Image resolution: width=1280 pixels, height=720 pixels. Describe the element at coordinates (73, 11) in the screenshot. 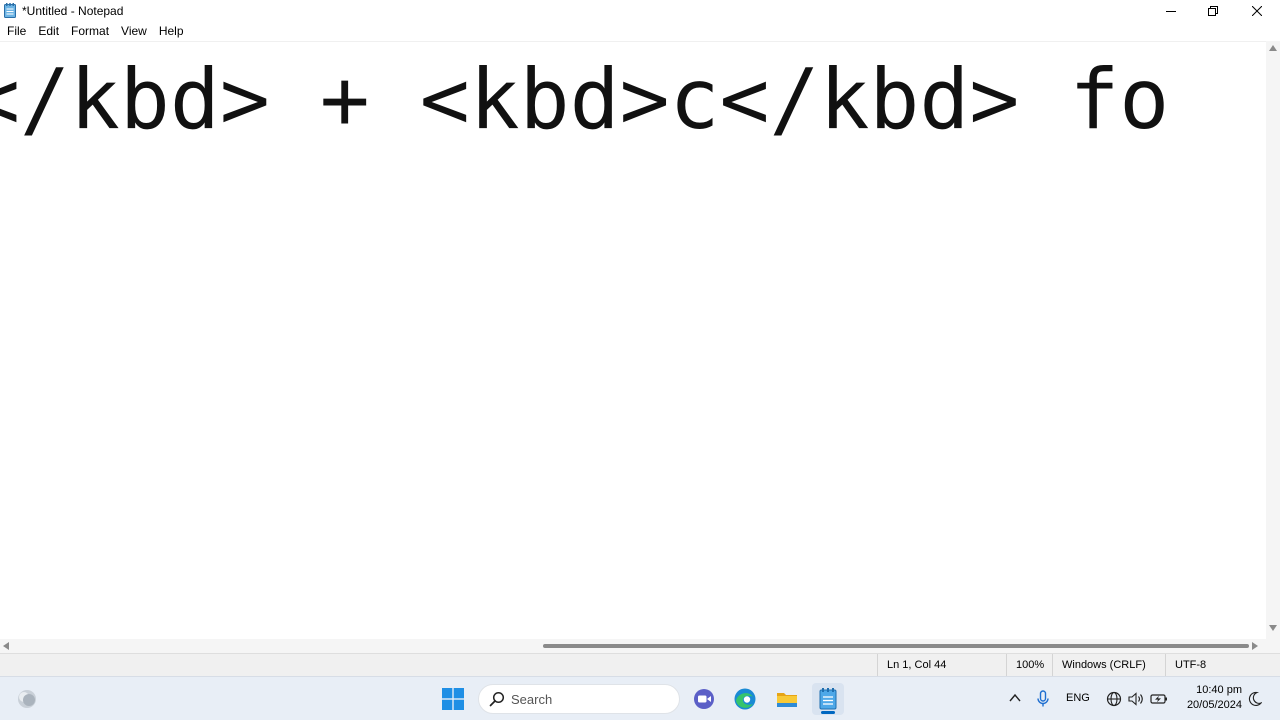

I see `window-title: *Untitled - Notepad` at that location.